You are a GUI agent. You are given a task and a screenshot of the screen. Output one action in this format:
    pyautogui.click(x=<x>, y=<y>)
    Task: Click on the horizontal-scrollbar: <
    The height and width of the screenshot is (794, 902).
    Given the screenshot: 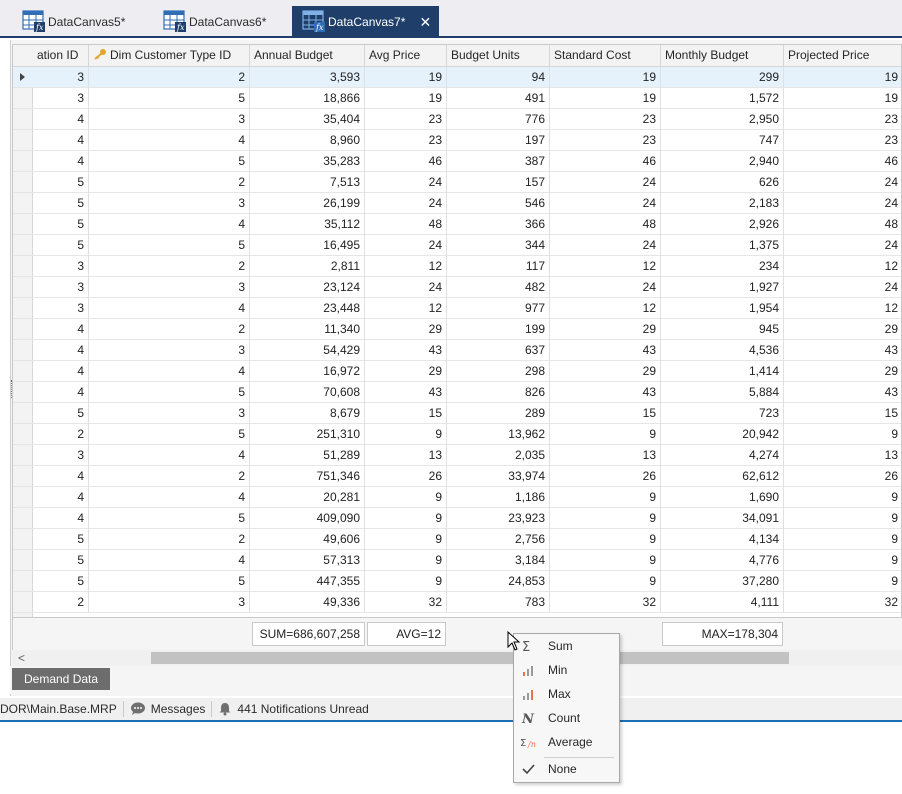 What is the action you would take?
    pyautogui.click(x=457, y=658)
    